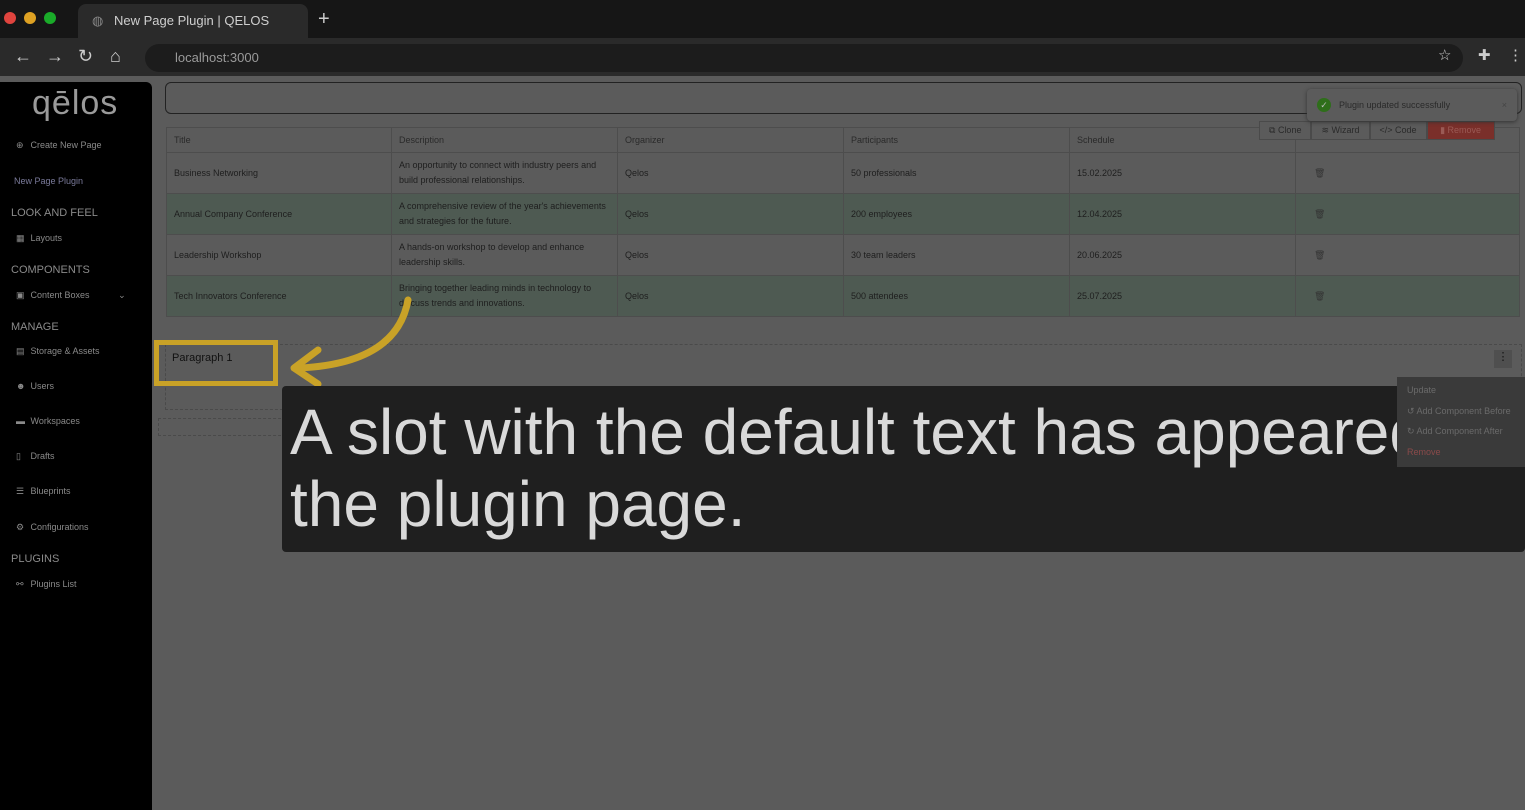 This screenshot has width=1525, height=810. Describe the element at coordinates (1459, 431) in the screenshot. I see `label: Add Component After` at that location.